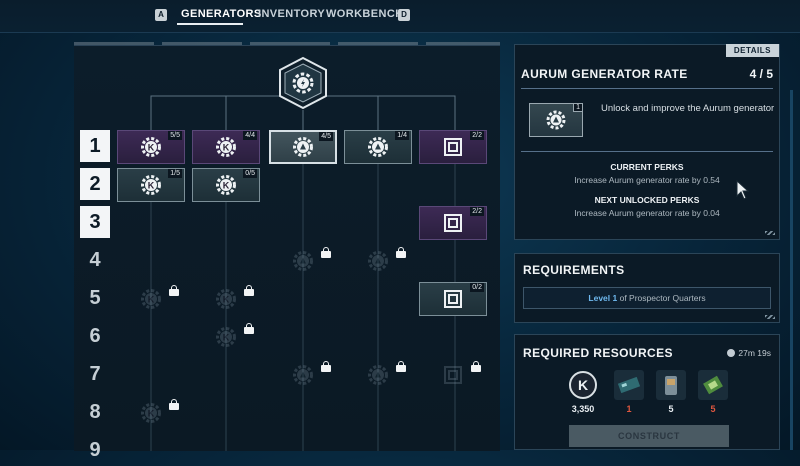 The image size is (800, 466). What do you see at coordinates (326, 136) in the screenshot?
I see `node-progress-count: 4/5` at bounding box center [326, 136].